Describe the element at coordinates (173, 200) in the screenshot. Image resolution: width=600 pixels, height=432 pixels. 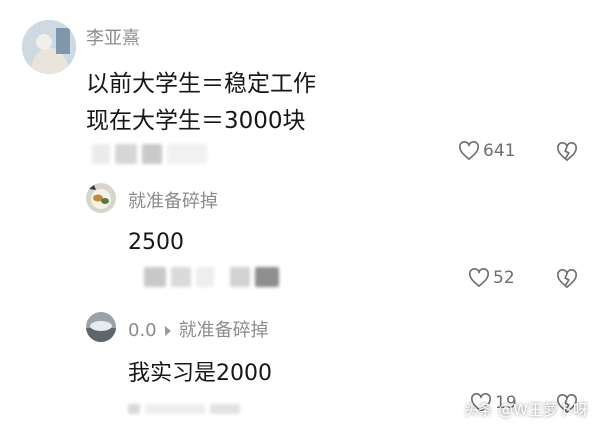
I see `comment-username: 就准备碎掉` at that location.